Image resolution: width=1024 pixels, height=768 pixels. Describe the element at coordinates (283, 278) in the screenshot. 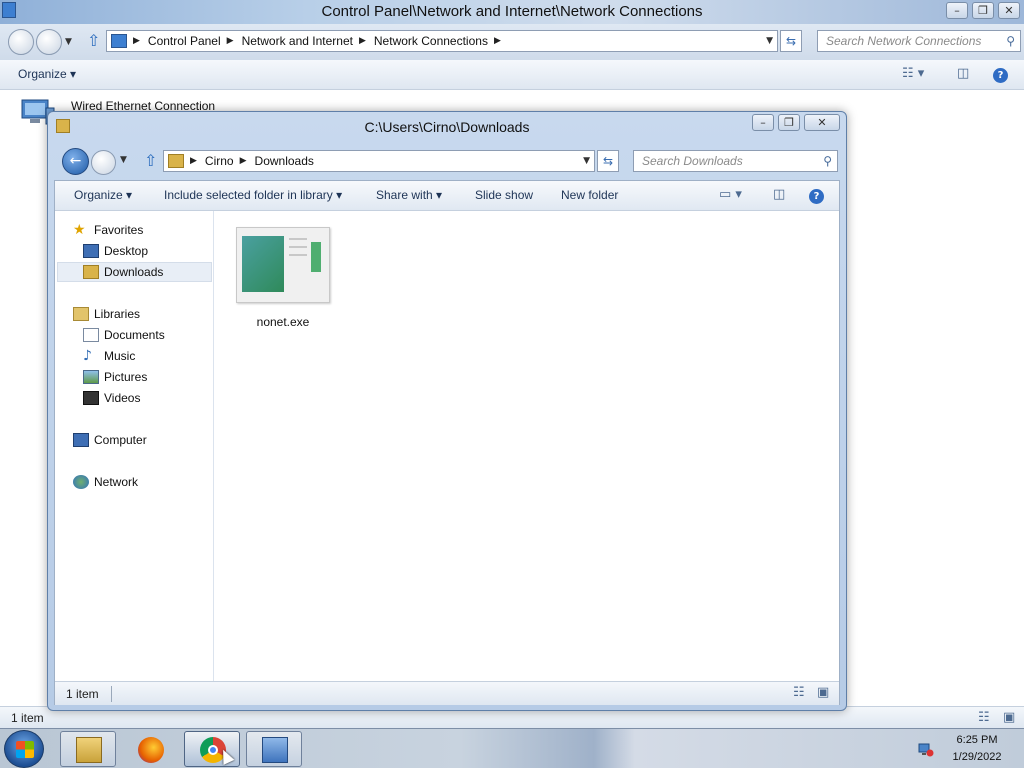

I see `file-item: nonet.exe` at that location.